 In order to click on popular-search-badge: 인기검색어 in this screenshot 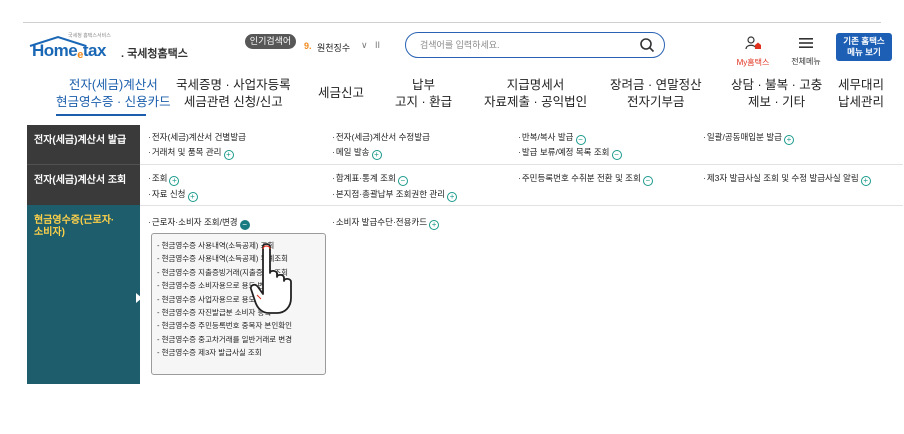, I will do `click(270, 41)`.